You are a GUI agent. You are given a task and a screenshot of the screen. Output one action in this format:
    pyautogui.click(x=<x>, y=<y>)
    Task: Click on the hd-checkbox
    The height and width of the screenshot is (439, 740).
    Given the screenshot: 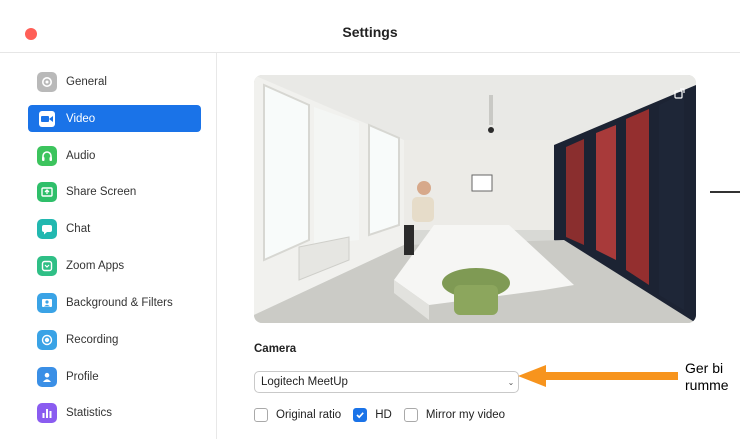 What is the action you would take?
    pyautogui.click(x=360, y=415)
    